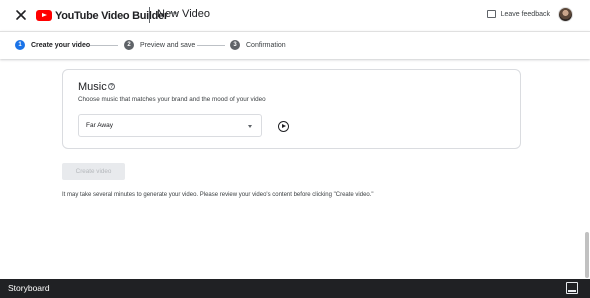 Image resolution: width=590 pixels, height=298 pixels. Describe the element at coordinates (295, 288) in the screenshot. I see `storyboard-bar: Storyboard` at that location.